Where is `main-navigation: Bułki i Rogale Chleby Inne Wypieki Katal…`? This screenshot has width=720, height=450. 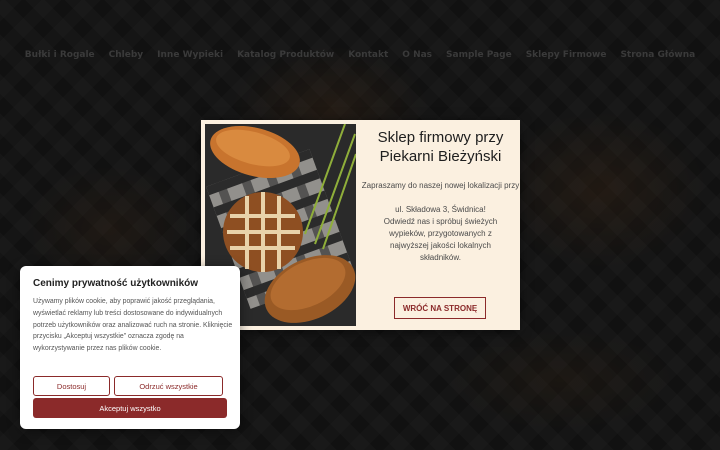 main-navigation: Bułki i Rogale Chleby Inne Wypieki Katal… is located at coordinates (360, 58).